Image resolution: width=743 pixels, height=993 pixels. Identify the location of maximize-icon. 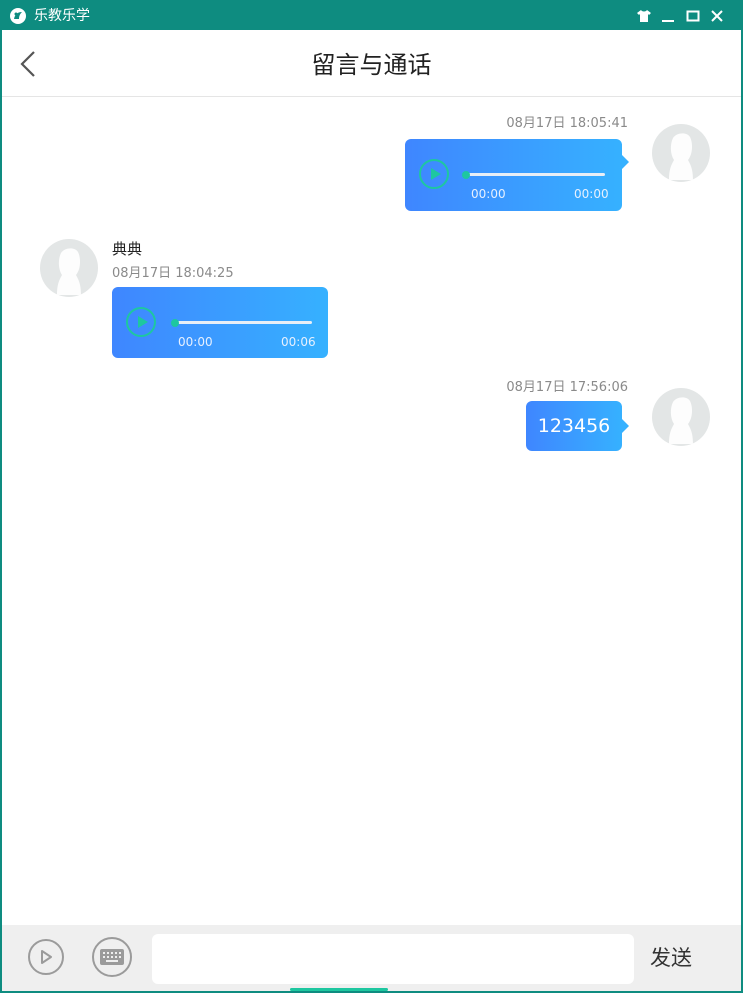
(693, 16).